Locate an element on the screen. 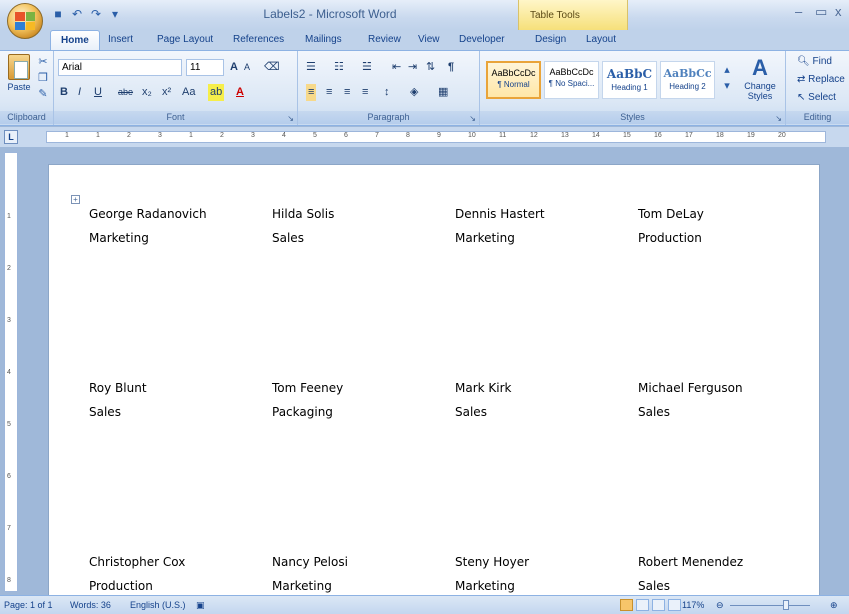 This screenshot has height=614, width=849. font-size-input: 11 is located at coordinates (205, 67).